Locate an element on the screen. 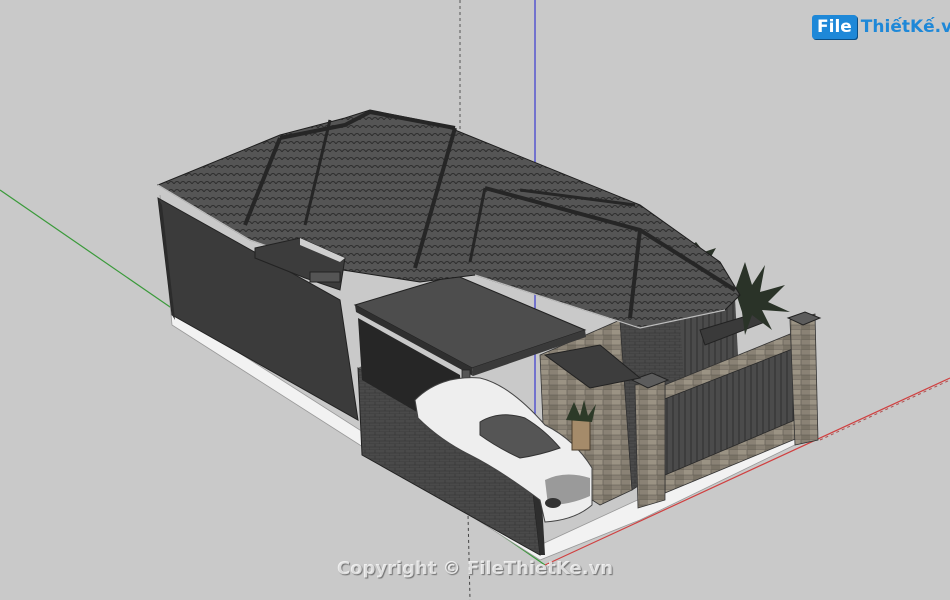  brand-logo: File ThiếtKế.vn is located at coordinates (881, 27).